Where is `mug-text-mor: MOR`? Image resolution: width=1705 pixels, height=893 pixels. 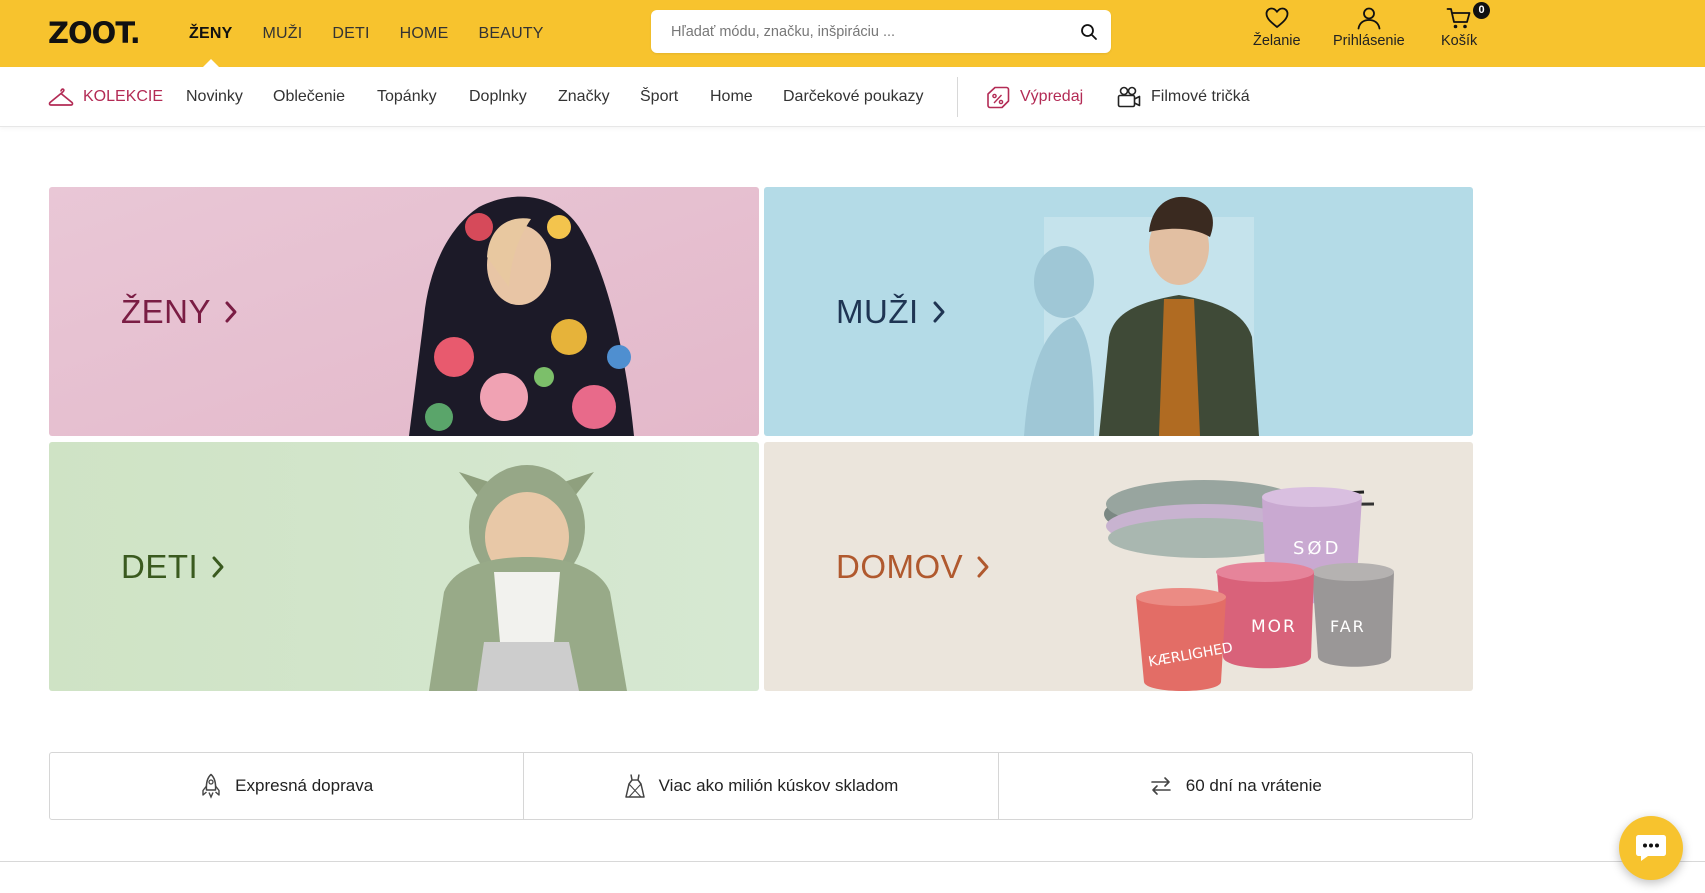
mug-text-mor: MOR is located at coordinates (1274, 627).